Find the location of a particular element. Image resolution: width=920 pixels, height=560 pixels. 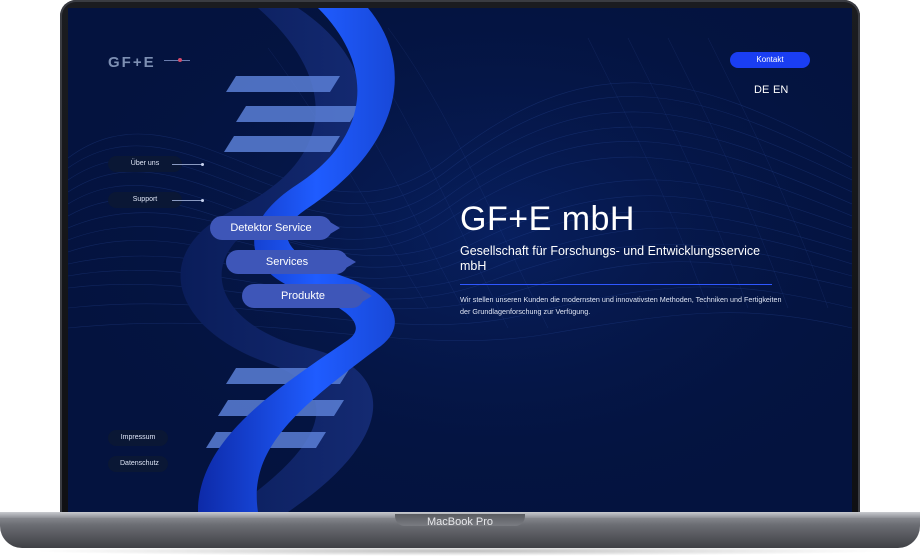

nav-detektor-service: Detektor Service is located at coordinates (275, 228).